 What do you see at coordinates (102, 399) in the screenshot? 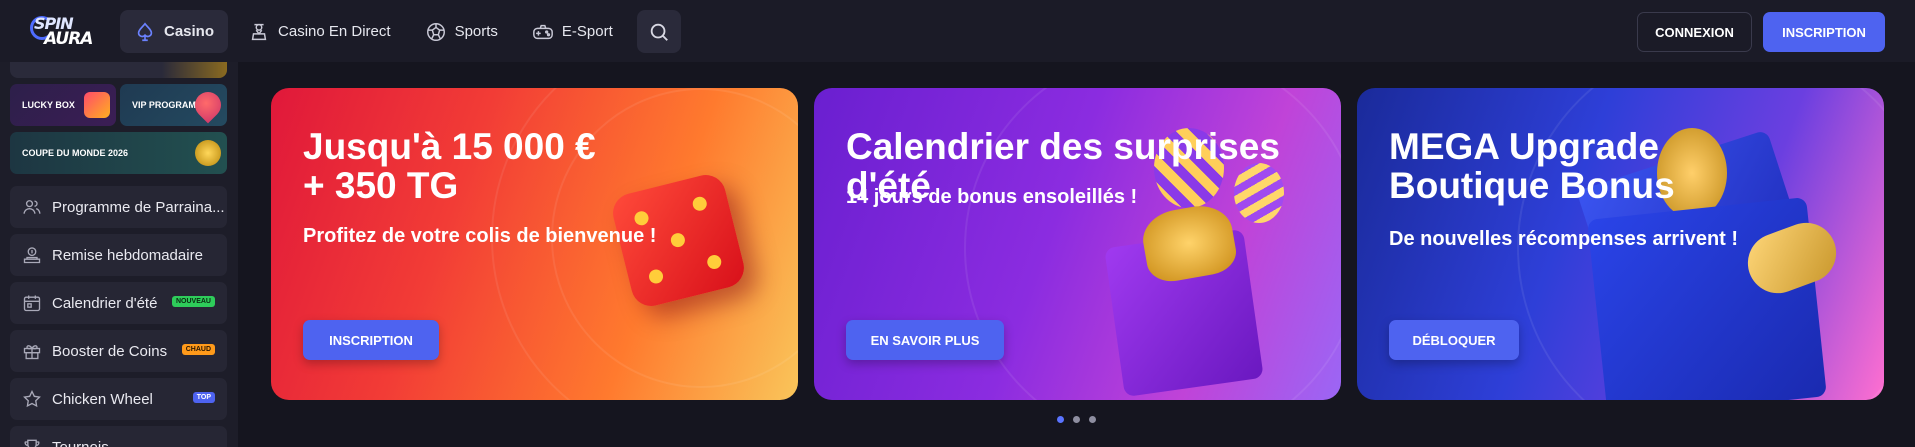
I see `sidebar-item-label: Chicken Wheel` at bounding box center [102, 399].